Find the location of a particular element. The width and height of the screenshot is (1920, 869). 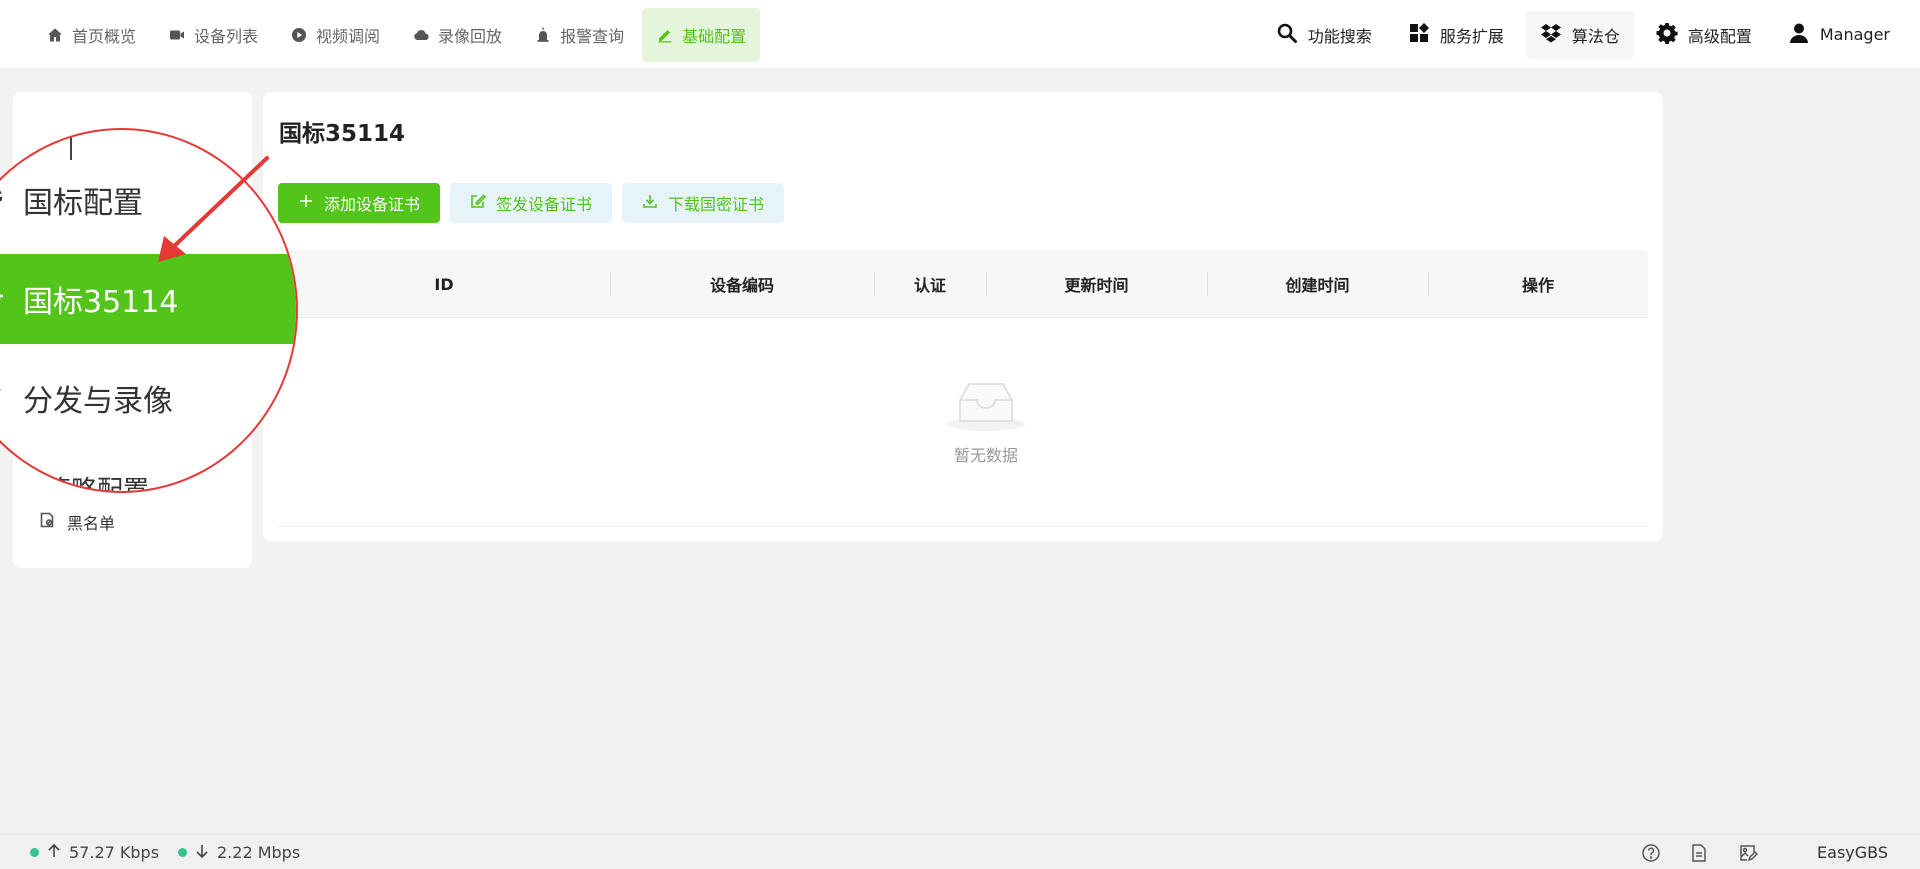

share-icon is located at coordinates (2, 398).